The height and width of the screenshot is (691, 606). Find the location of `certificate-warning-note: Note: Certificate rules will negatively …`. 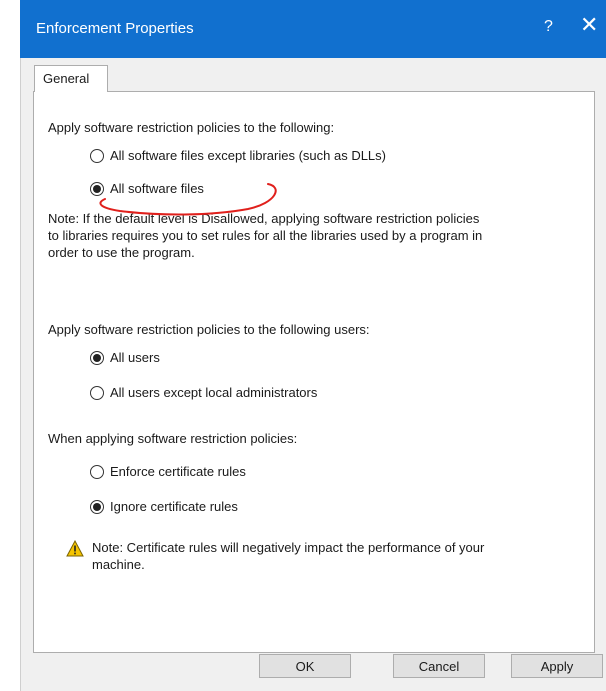

certificate-warning-note: Note: Certificate rules will negatively … is located at coordinates (288, 556).